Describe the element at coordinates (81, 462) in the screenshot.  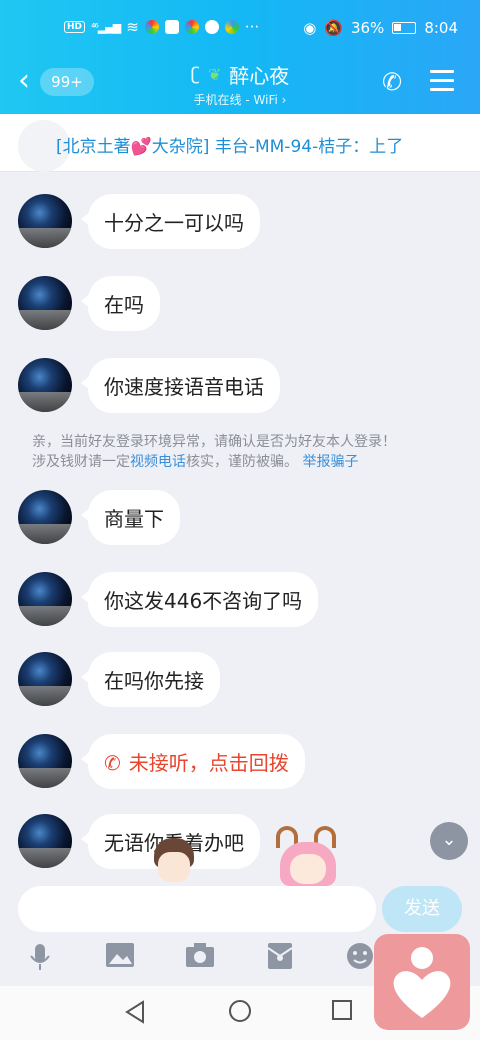
I see `warning-text: 涉及钱财请一定` at that location.